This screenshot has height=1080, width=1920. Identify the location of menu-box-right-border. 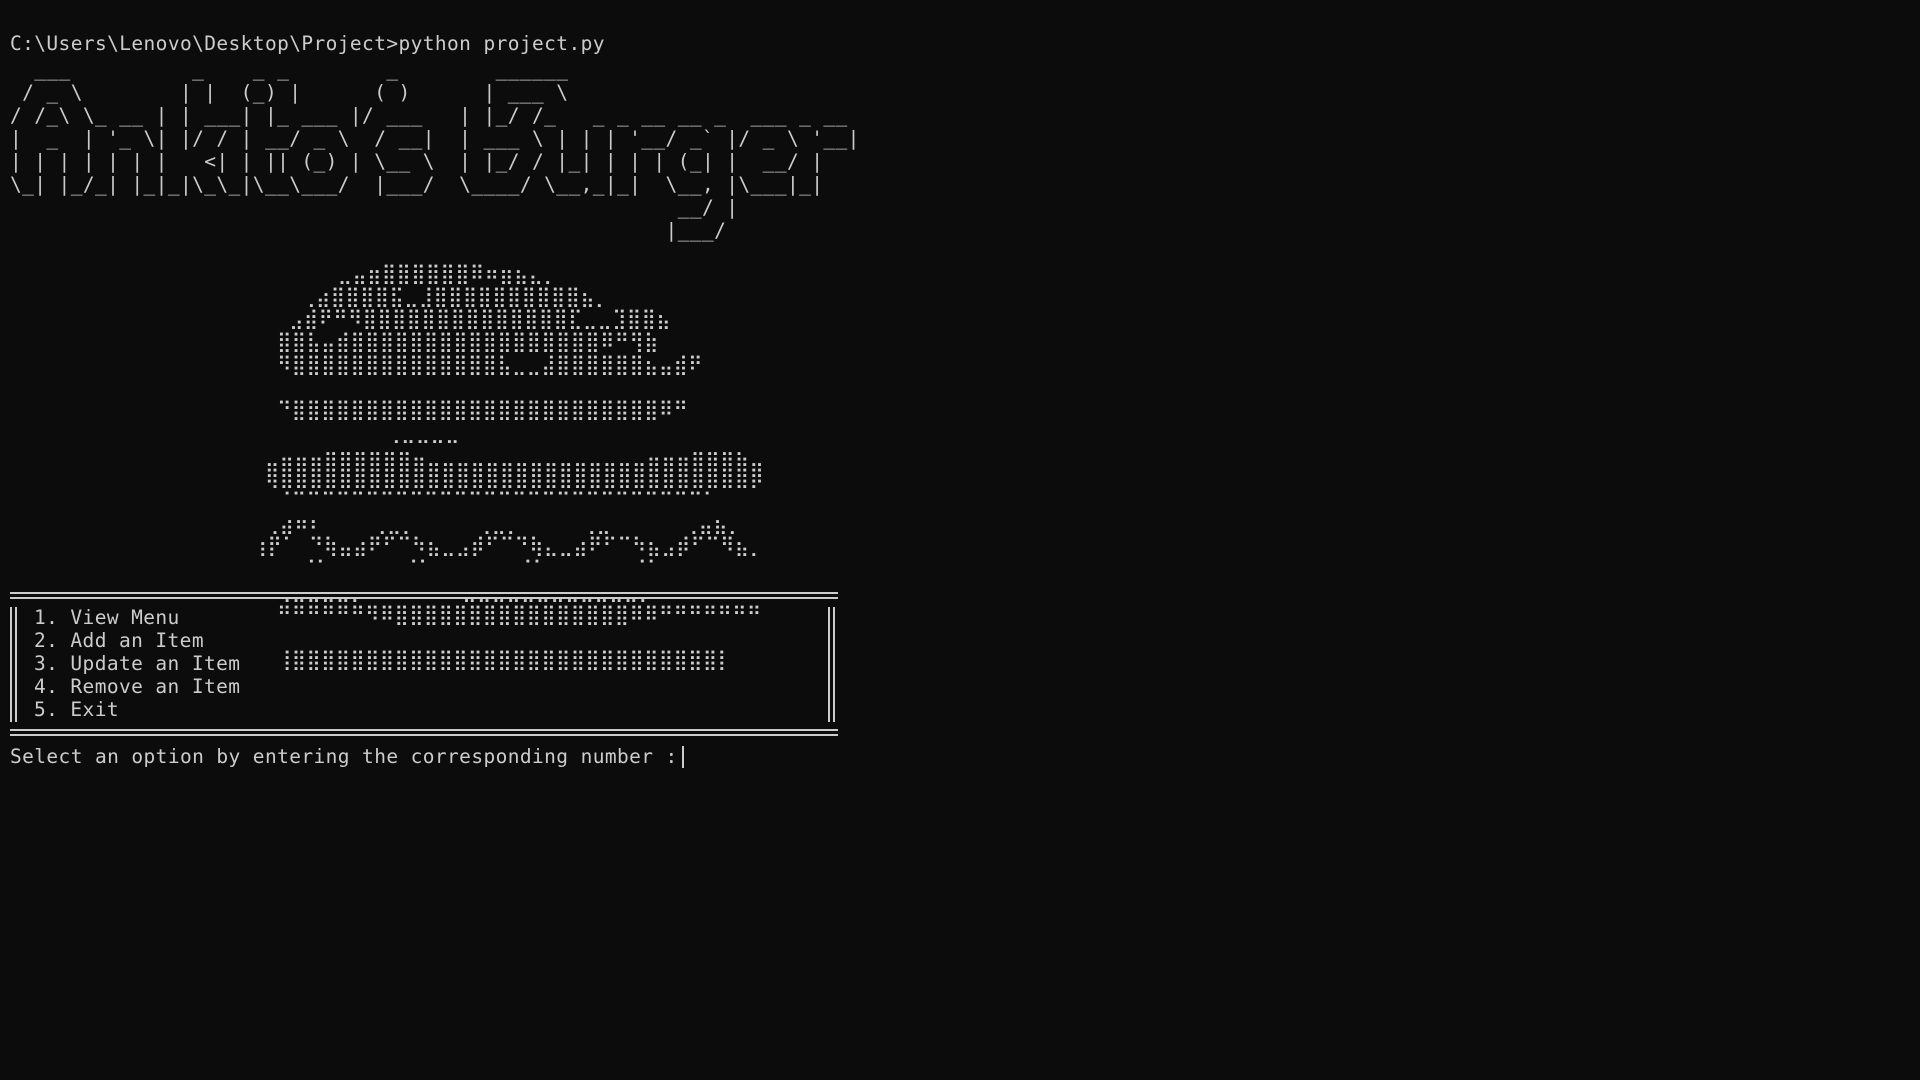
(831, 664).